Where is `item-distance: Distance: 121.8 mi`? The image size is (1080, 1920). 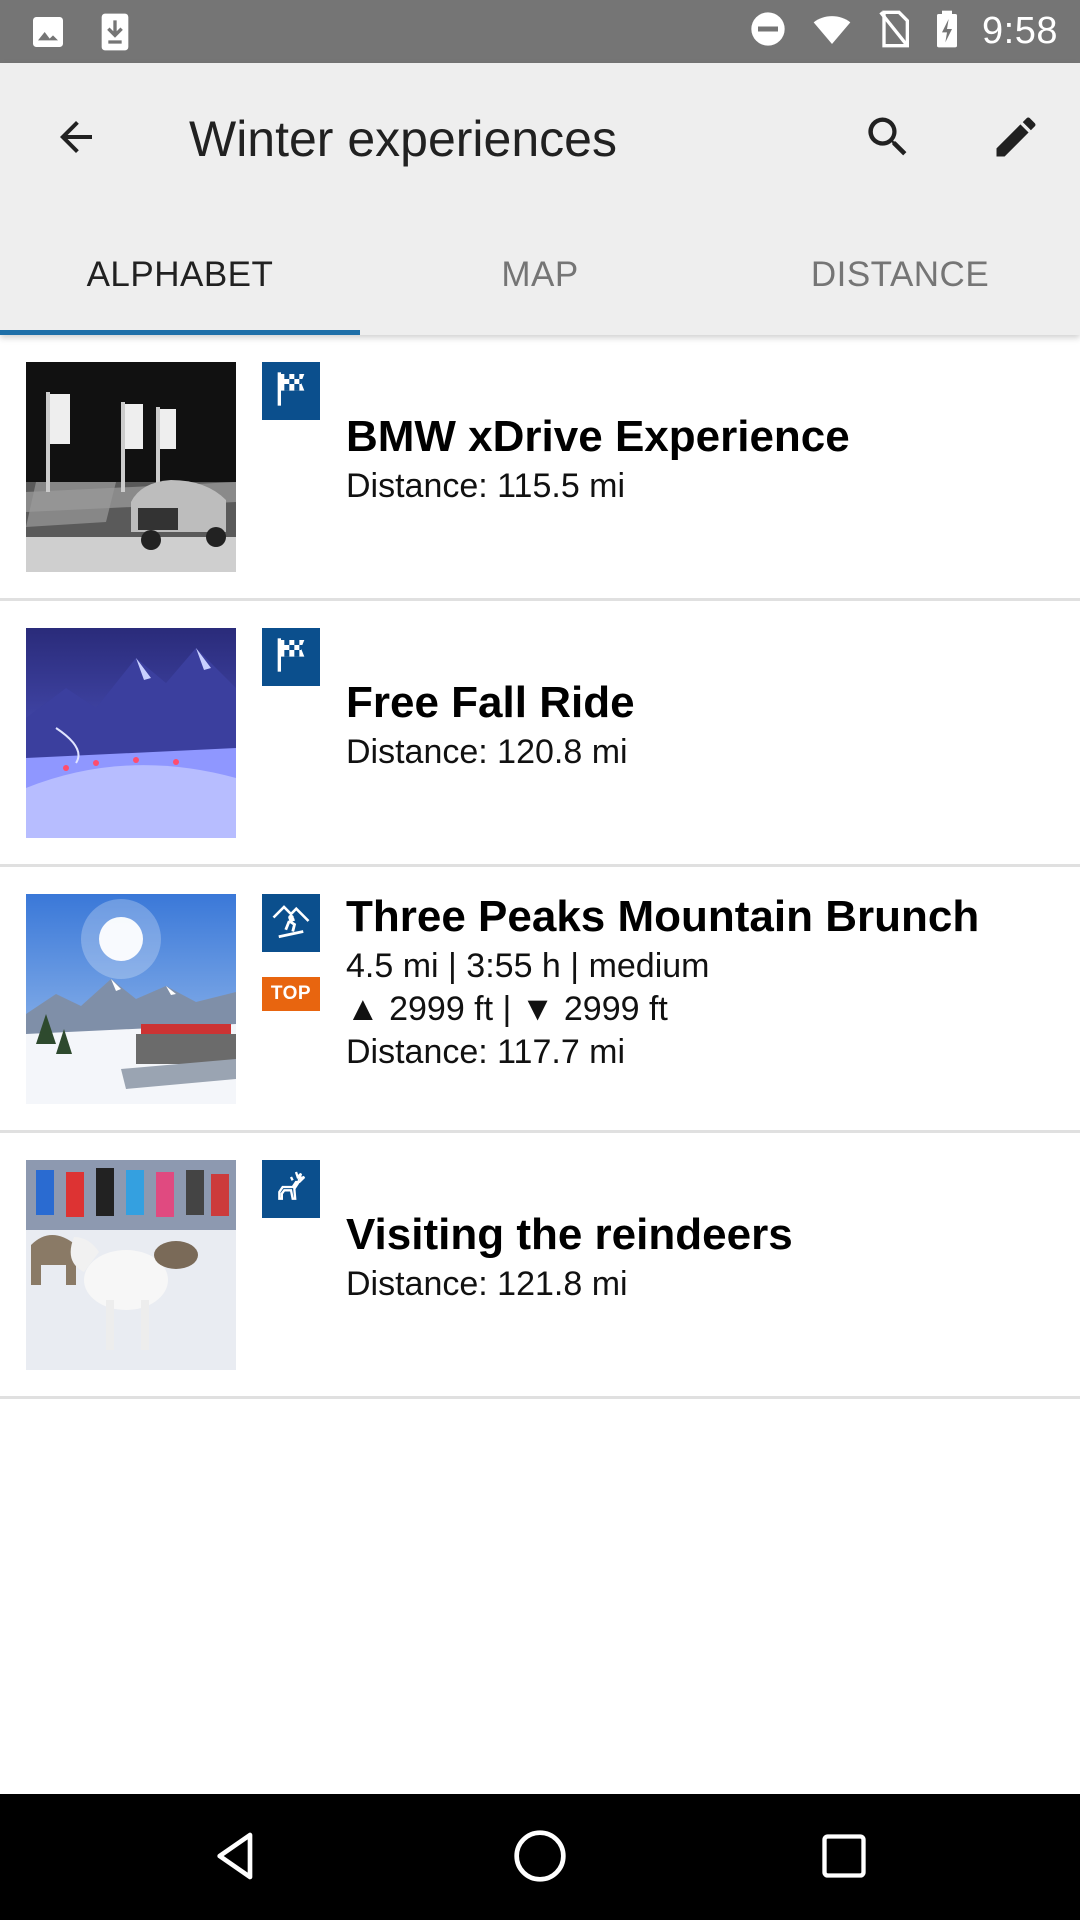
item-distance: Distance: 121.8 mi is located at coordinates (487, 1284).